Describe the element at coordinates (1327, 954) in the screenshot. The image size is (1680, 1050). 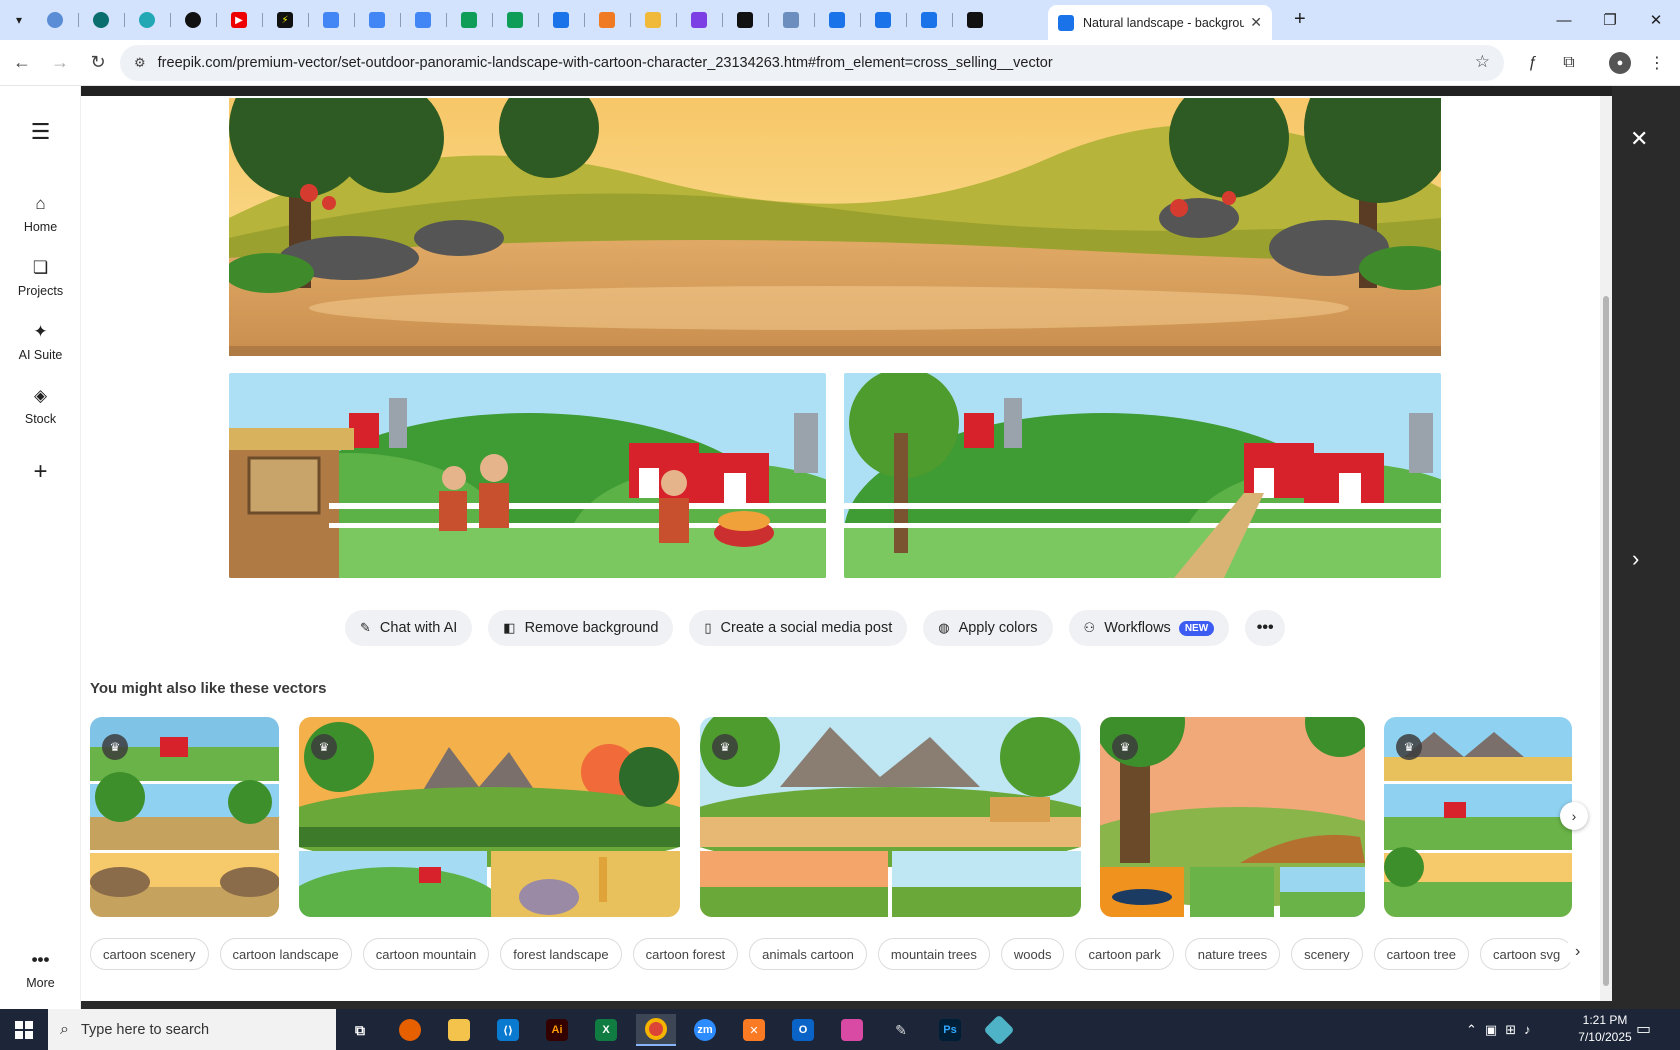
I see `tag-chip: scenery` at that location.